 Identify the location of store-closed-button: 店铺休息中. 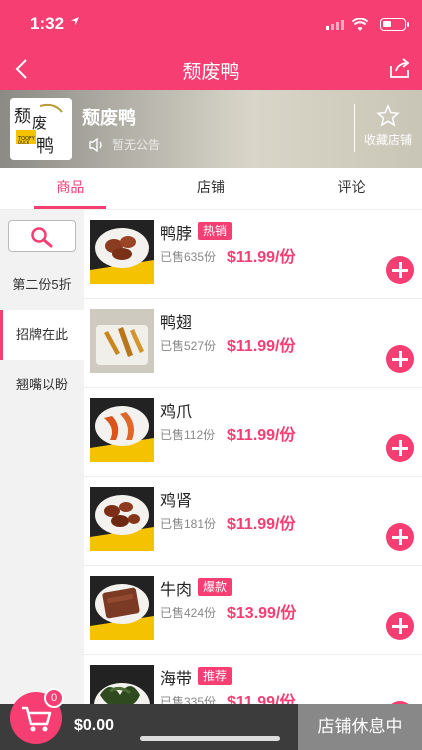
(360, 727).